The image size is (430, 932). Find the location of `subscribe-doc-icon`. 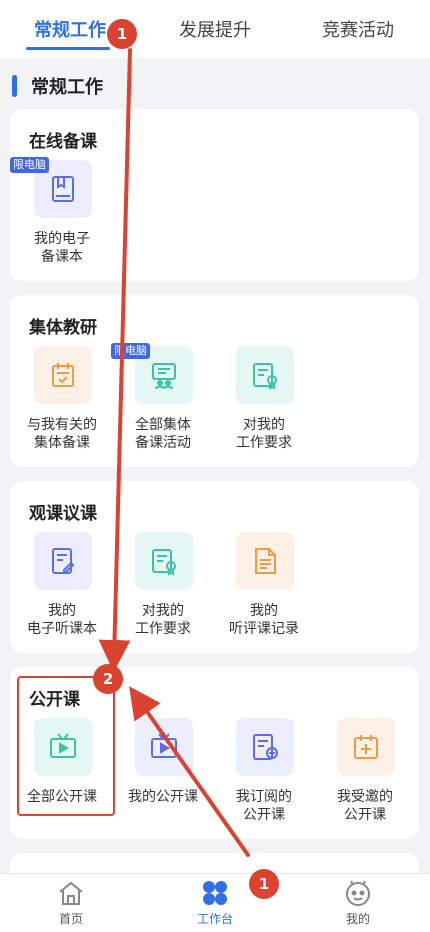

subscribe-doc-icon is located at coordinates (265, 747).